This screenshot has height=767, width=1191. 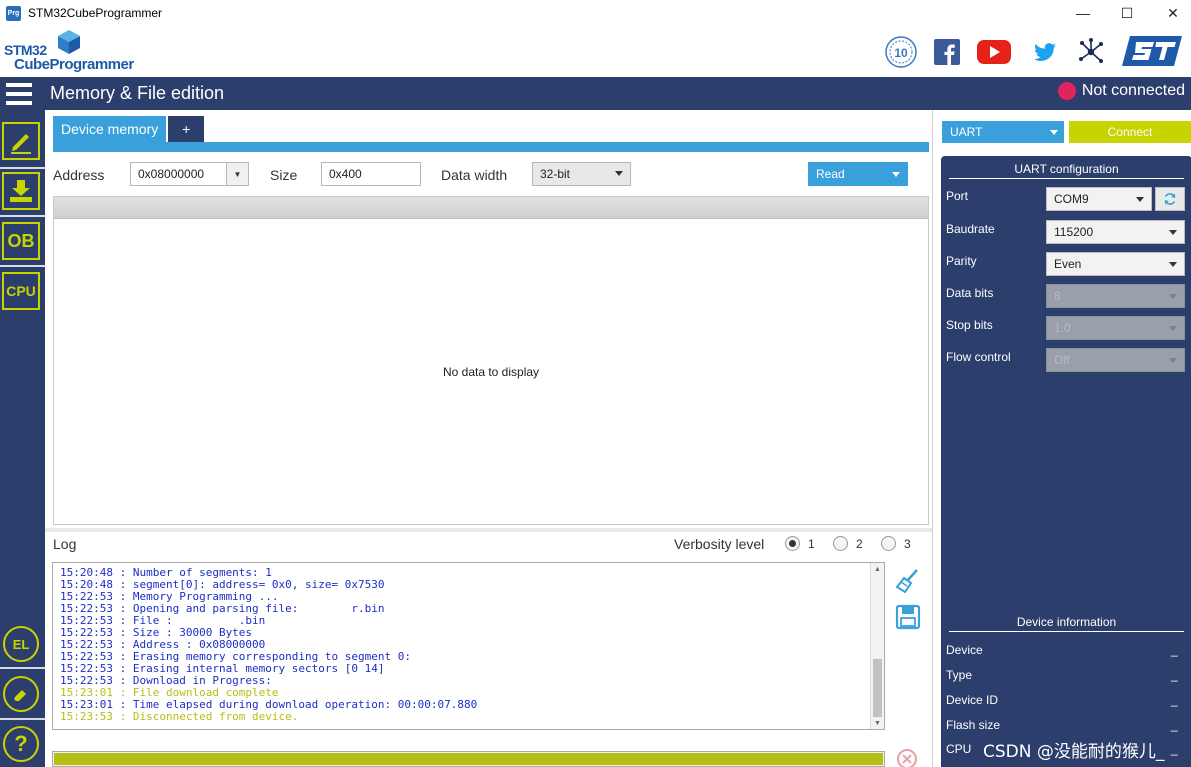 What do you see at coordinates (137, 93) in the screenshot?
I see `page-title: Memory & File edition` at bounding box center [137, 93].